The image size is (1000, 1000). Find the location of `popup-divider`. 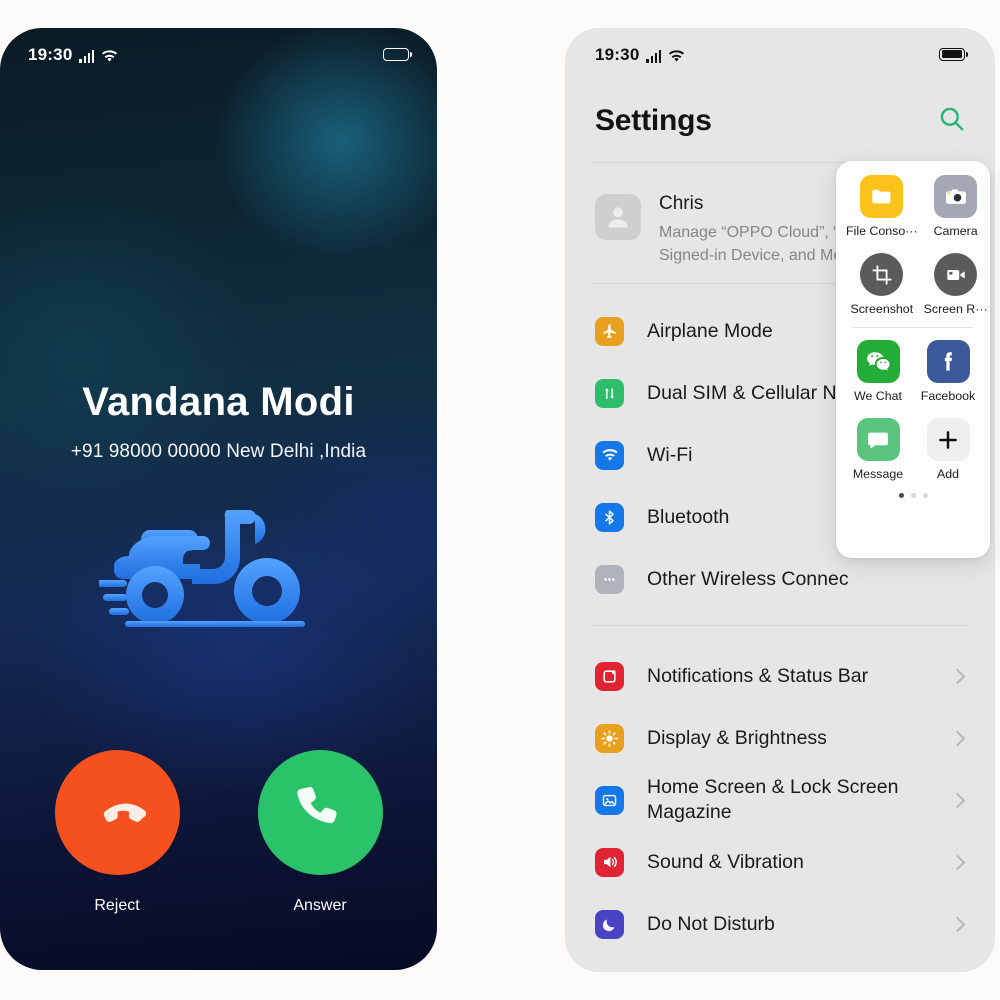

popup-divider is located at coordinates (913, 327).